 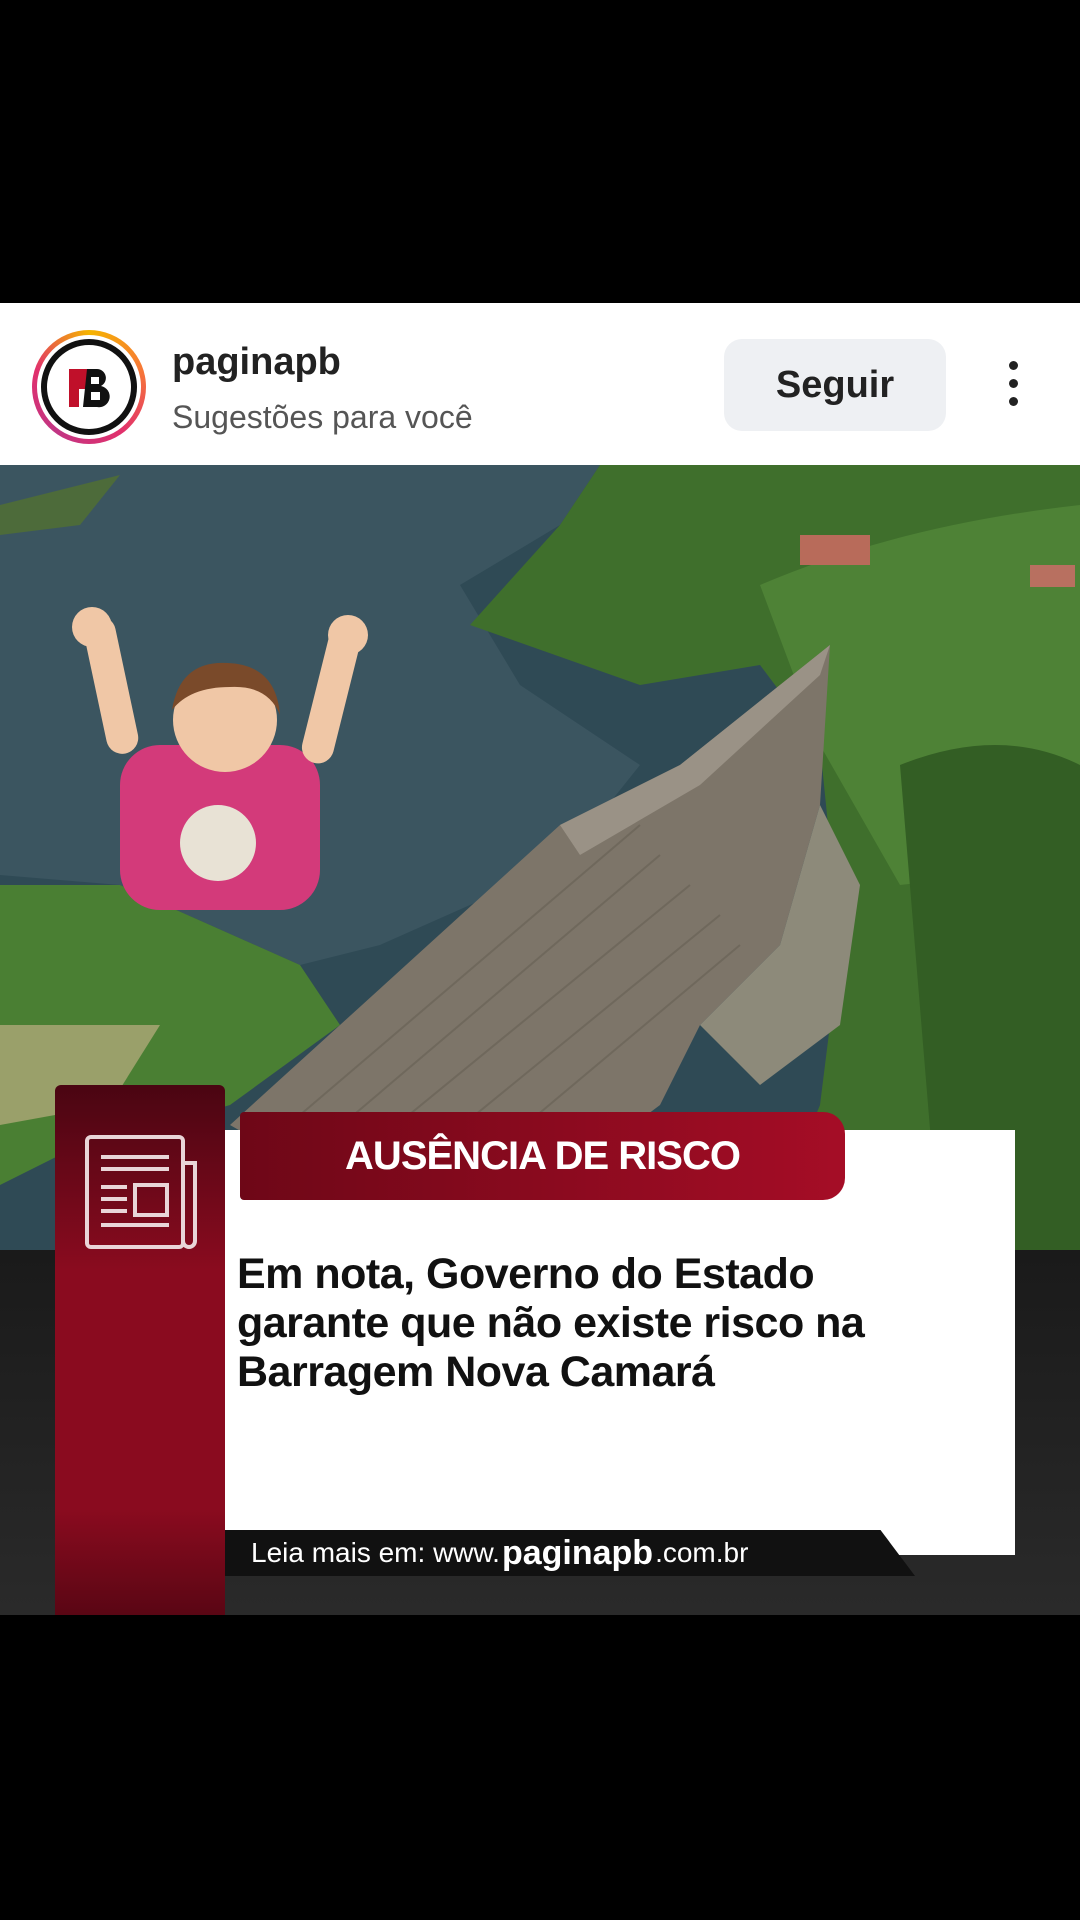 I want to click on read-more-suffix: .com.br, so click(x=702, y=1552).